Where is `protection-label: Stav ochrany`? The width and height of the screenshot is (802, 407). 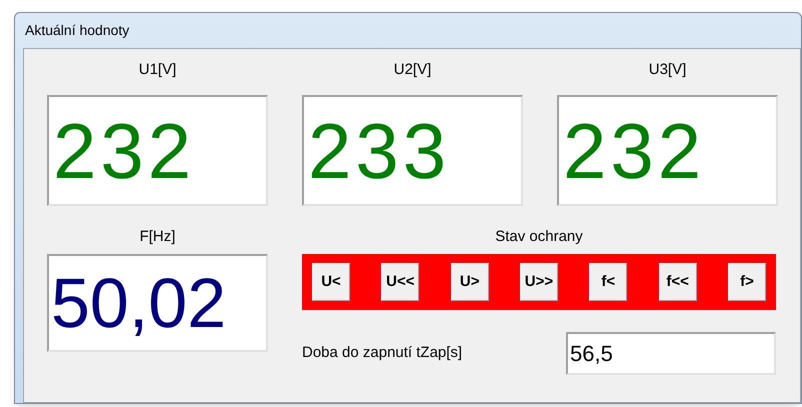 protection-label: Stav ochrany is located at coordinates (539, 237).